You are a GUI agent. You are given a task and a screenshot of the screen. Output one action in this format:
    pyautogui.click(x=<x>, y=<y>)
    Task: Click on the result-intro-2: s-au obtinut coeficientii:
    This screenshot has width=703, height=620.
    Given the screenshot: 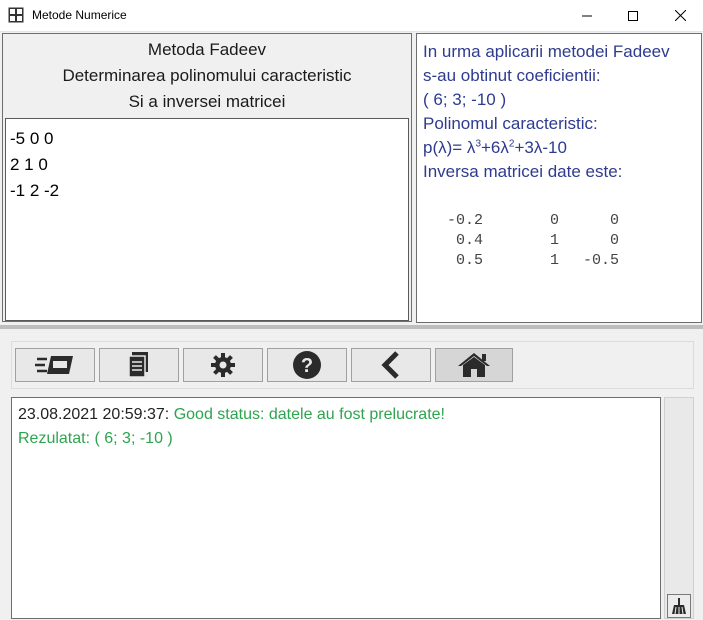 What is the action you would take?
    pyautogui.click(x=512, y=75)
    